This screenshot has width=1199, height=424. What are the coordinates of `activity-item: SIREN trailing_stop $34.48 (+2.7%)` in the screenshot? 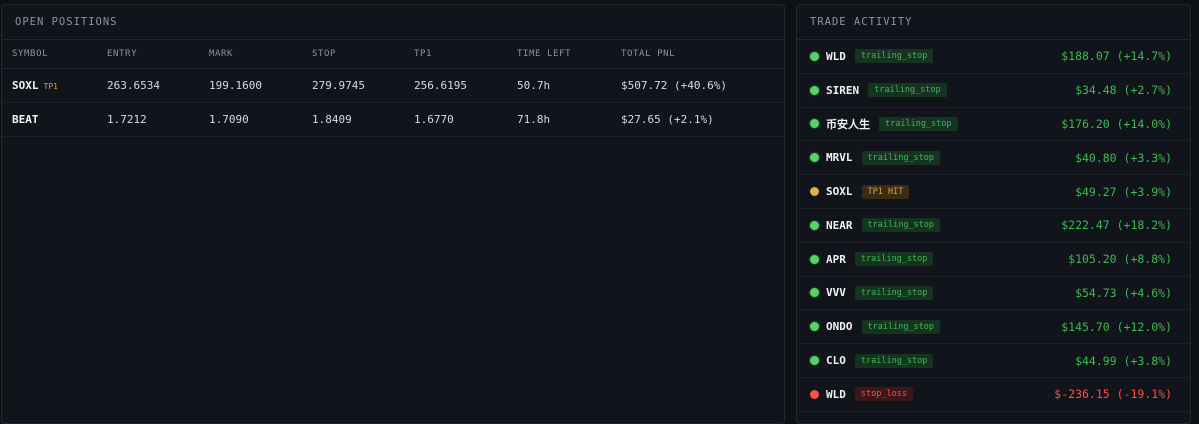 It's located at (993, 91).